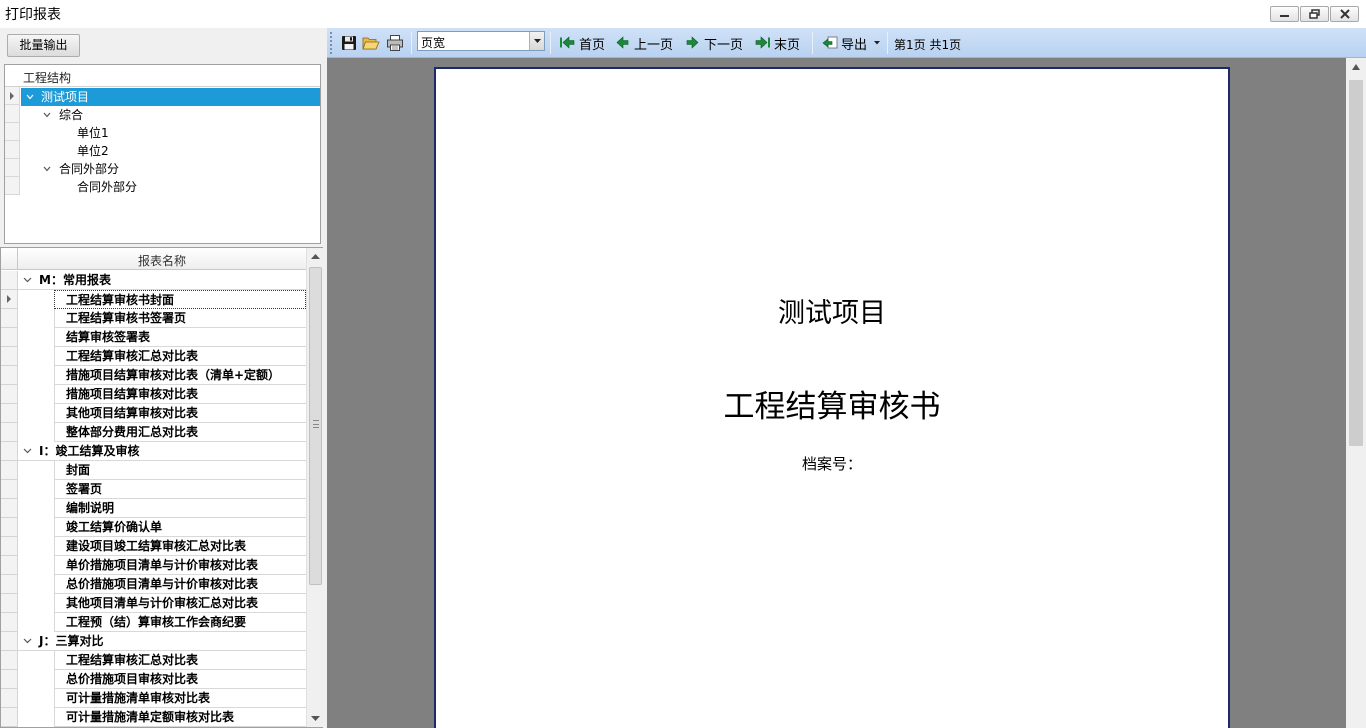  I want to click on tree-node-extra-contract: 合同外部分, so click(170, 169).